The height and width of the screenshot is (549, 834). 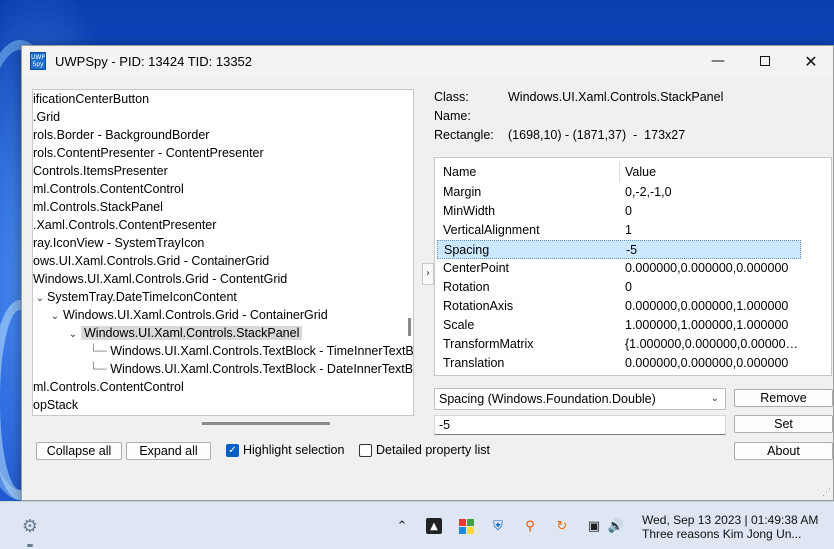 What do you see at coordinates (30, 526) in the screenshot?
I see `gear-icon: ⚙` at bounding box center [30, 526].